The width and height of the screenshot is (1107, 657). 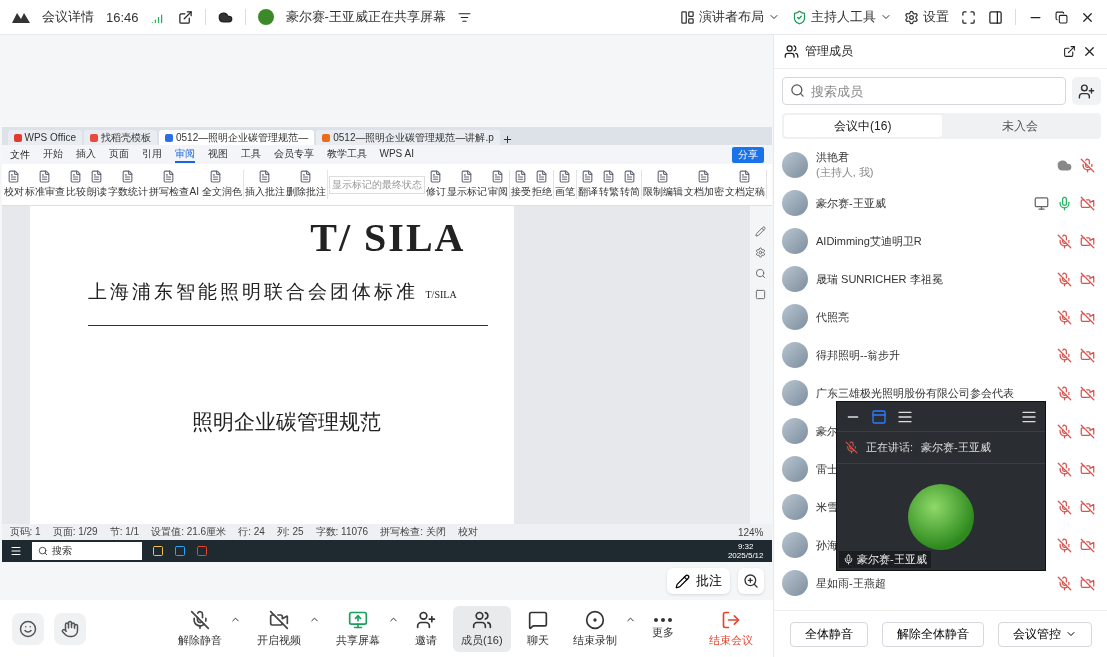 I want to click on pencil-icon, so click(x=760, y=231).